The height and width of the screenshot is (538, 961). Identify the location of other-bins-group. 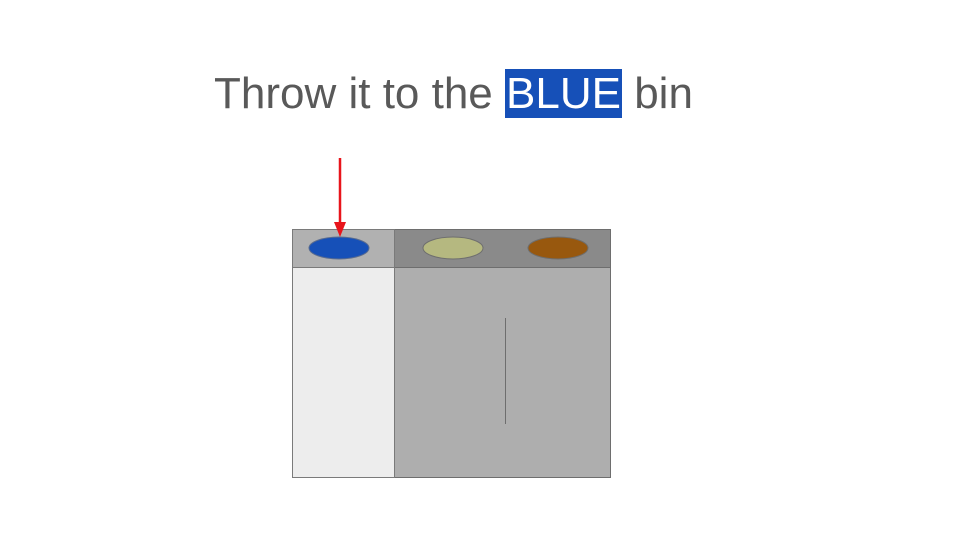
(502, 353).